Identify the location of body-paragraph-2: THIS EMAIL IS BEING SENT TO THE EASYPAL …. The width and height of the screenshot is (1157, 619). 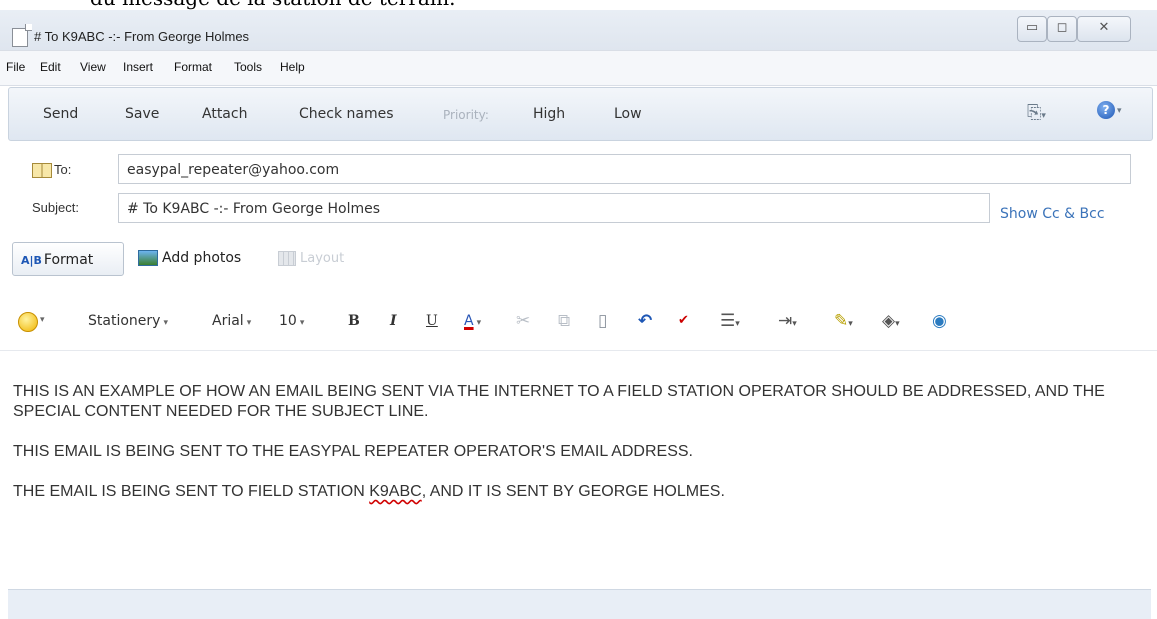
(353, 451).